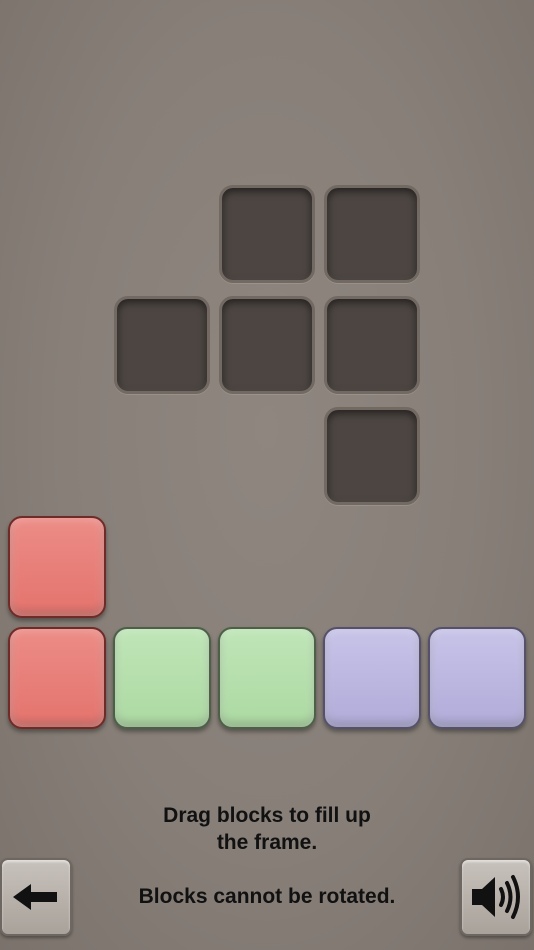 The width and height of the screenshot is (534, 950). I want to click on back-arrow-icon, so click(36, 897).